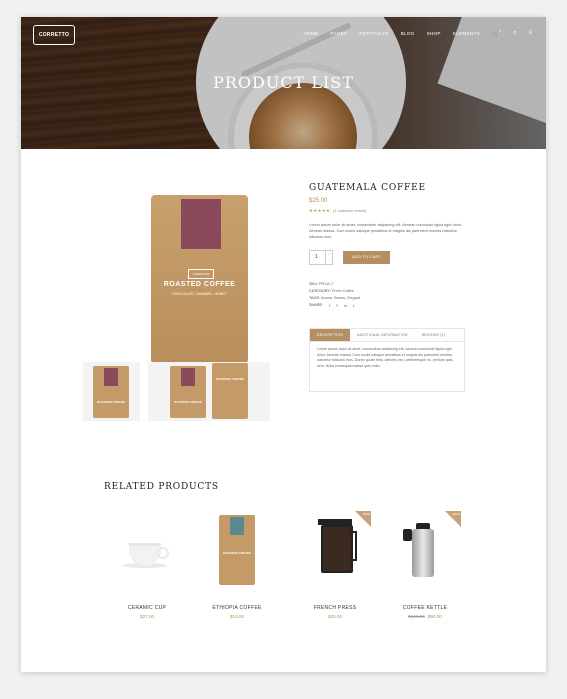  Describe the element at coordinates (328, 257) in the screenshot. I see `quantity-arrows-icon: + −` at that location.